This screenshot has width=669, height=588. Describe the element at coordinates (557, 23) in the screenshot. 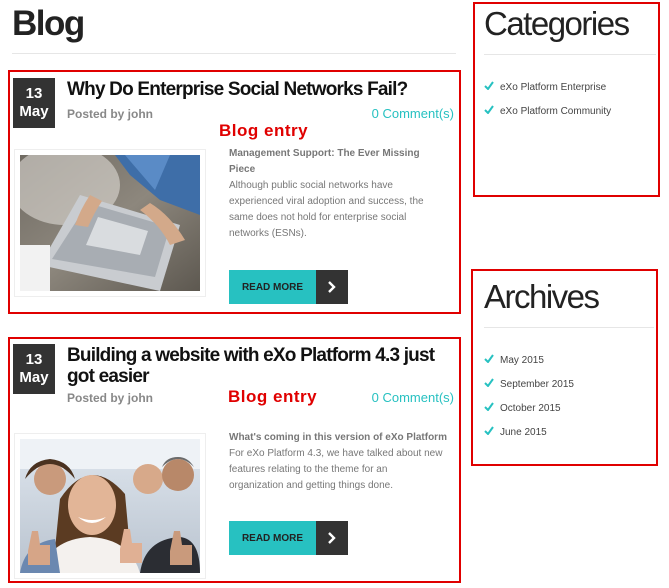

I see `categories-title: Categories` at that location.